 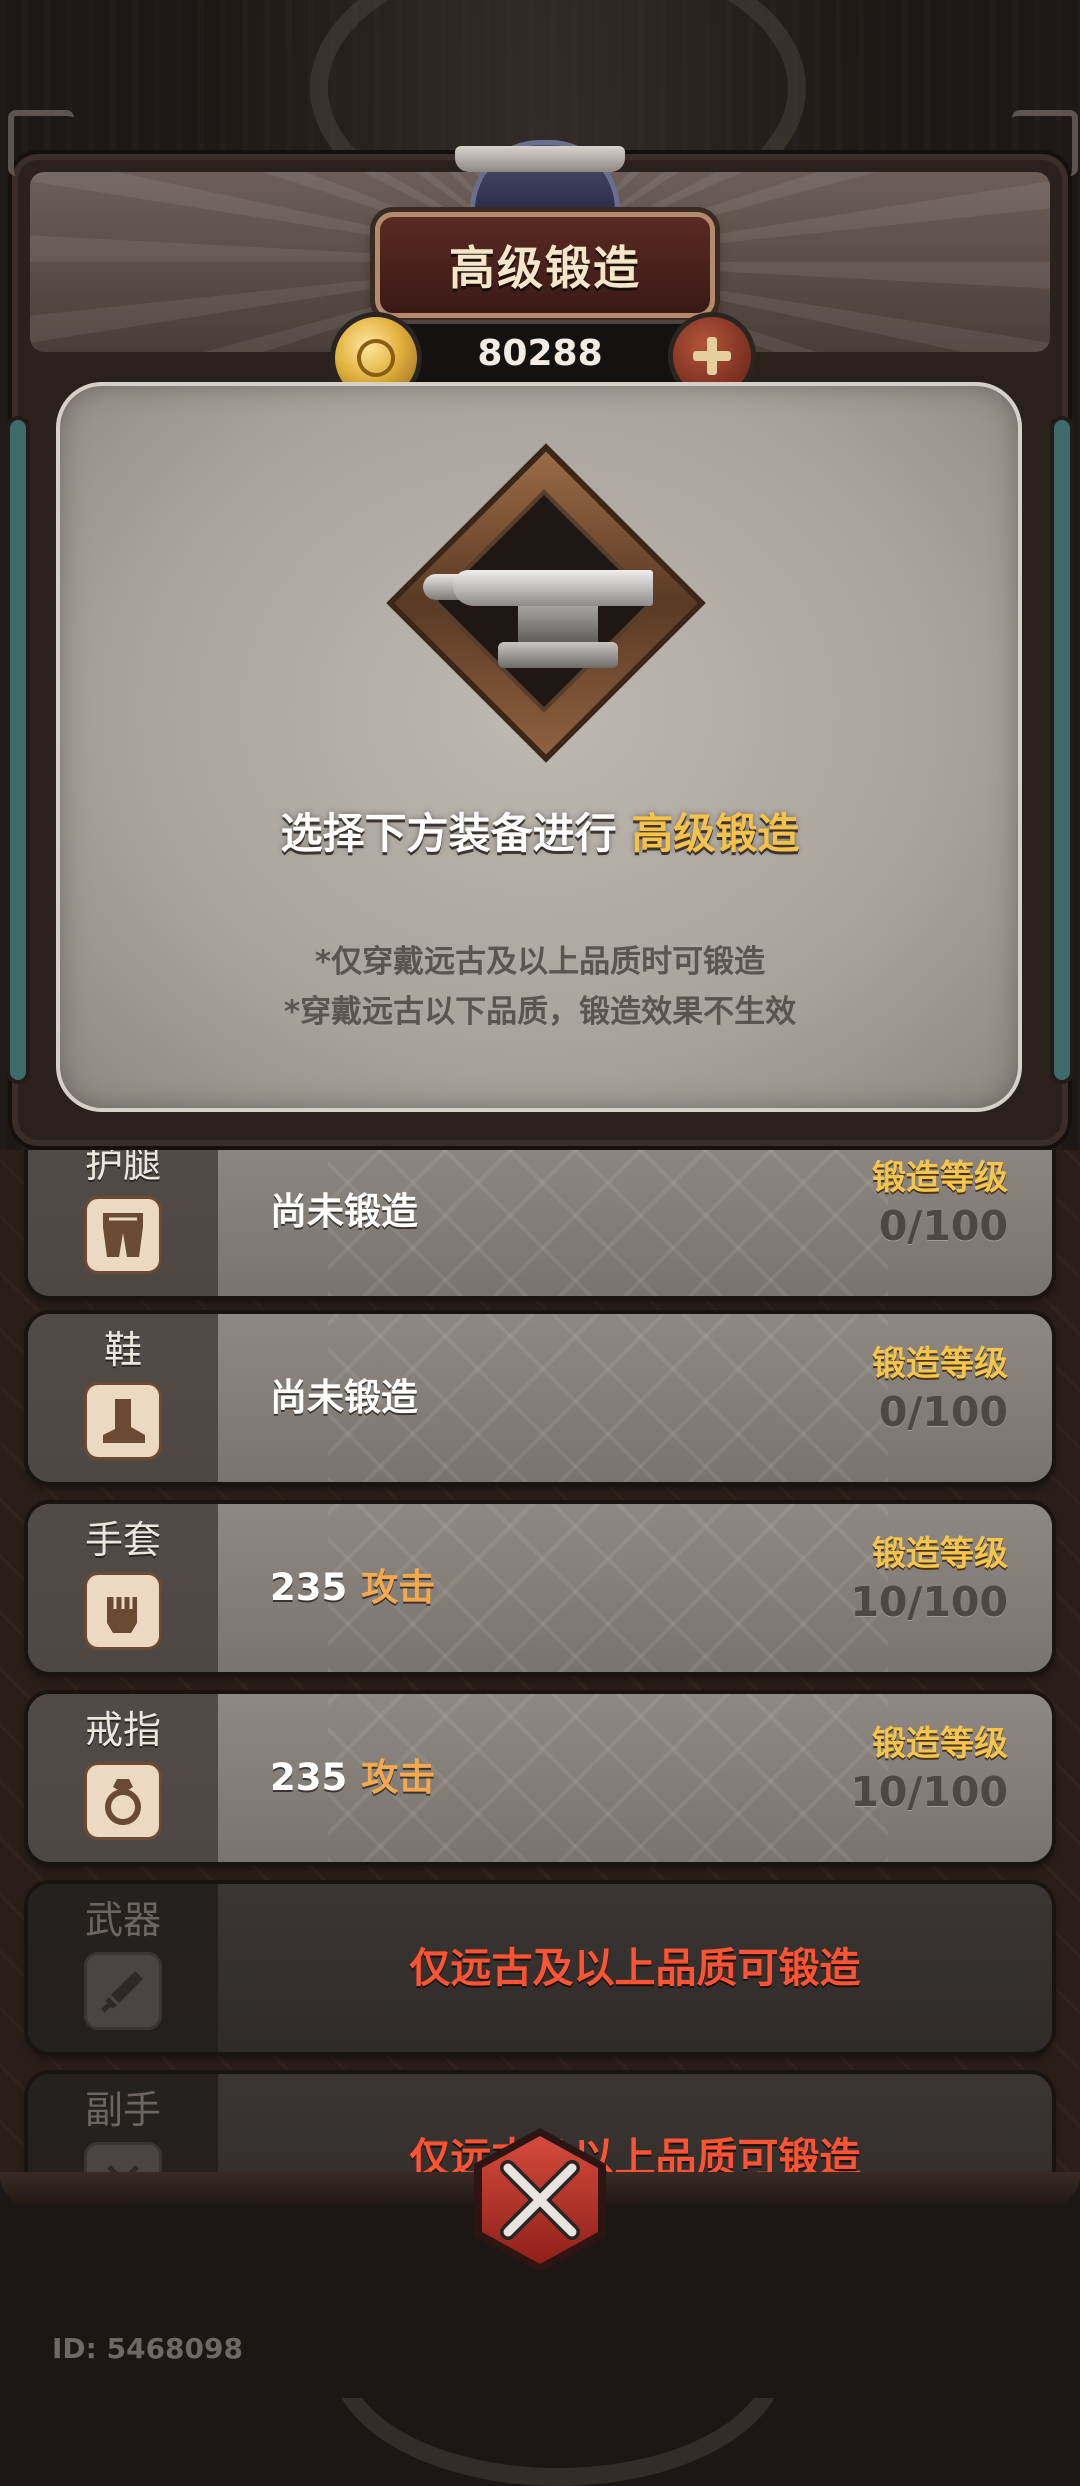 I want to click on crossed-swords-close-icon, so click(x=540, y=2200).